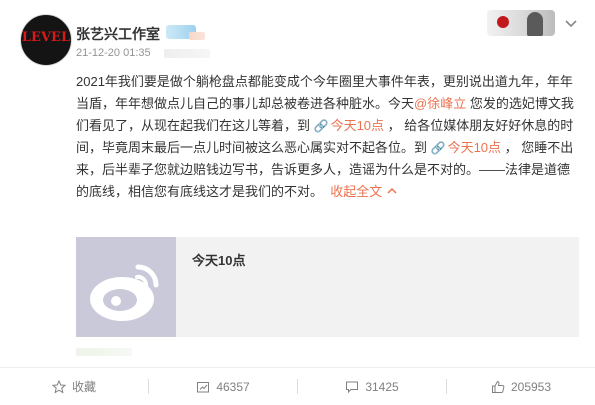  Describe the element at coordinates (440, 103) in the screenshot. I see `mention-link: @徐峰立` at that location.